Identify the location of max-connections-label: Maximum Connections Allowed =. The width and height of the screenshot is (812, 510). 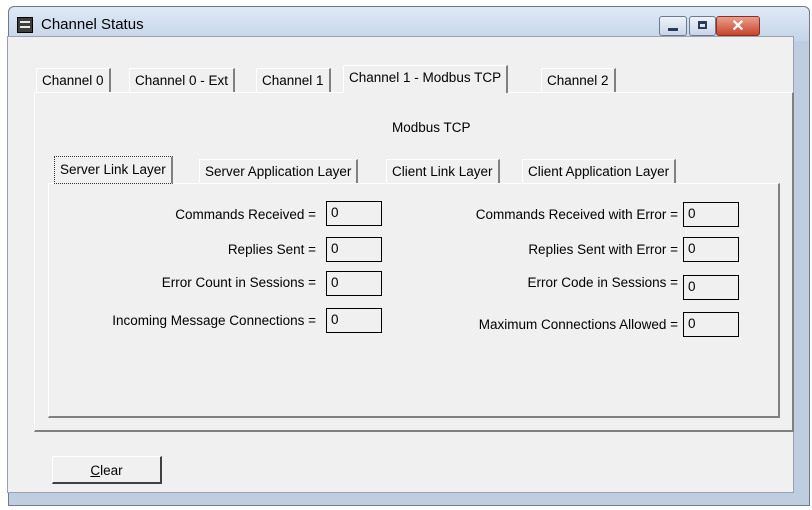
(578, 324).